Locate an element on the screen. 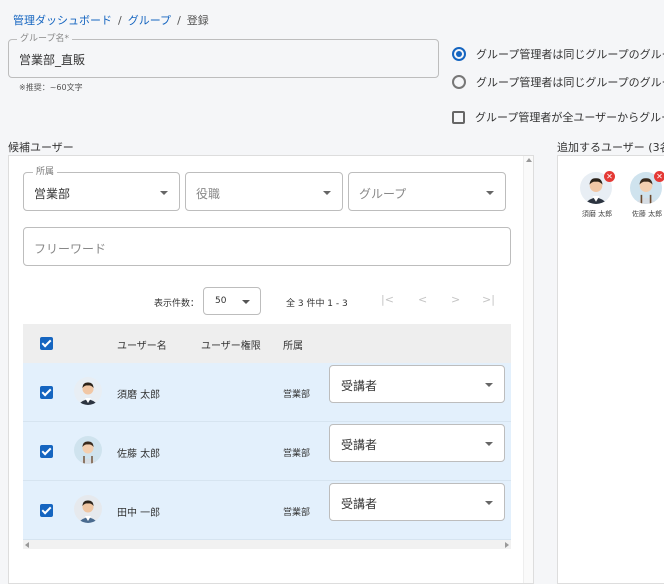 The width and height of the screenshot is (664, 584). scroll-left-icon is located at coordinates (27, 545).